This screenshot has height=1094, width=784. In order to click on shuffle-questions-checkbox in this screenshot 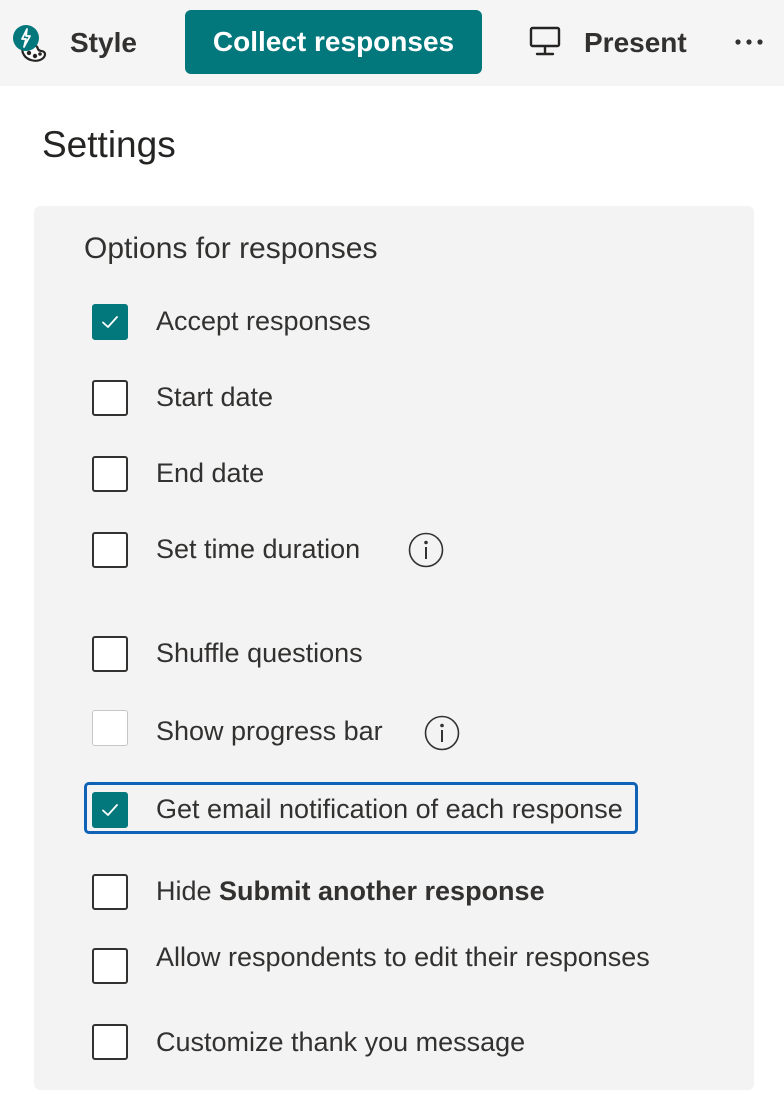, I will do `click(110, 654)`.